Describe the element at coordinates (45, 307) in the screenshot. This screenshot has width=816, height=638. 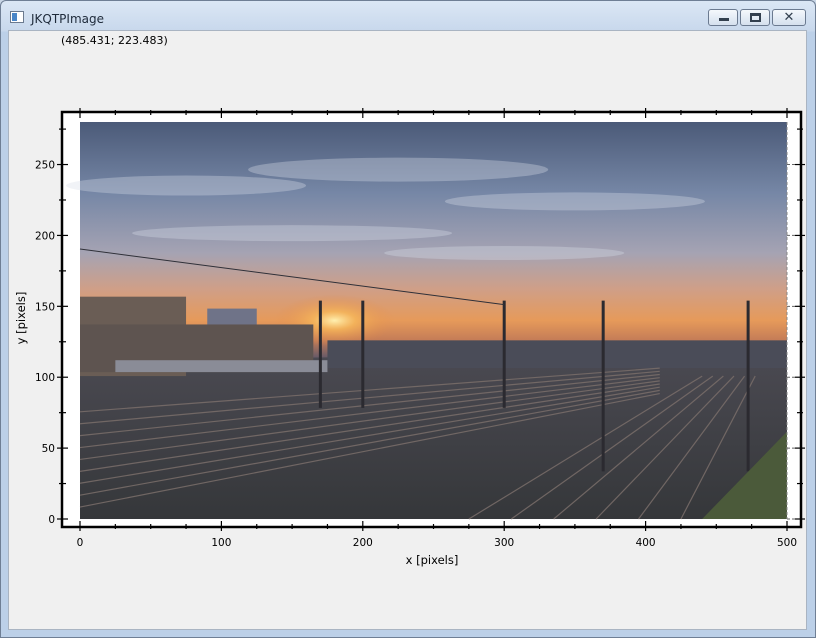
I see `y-tick-label: 150` at that location.